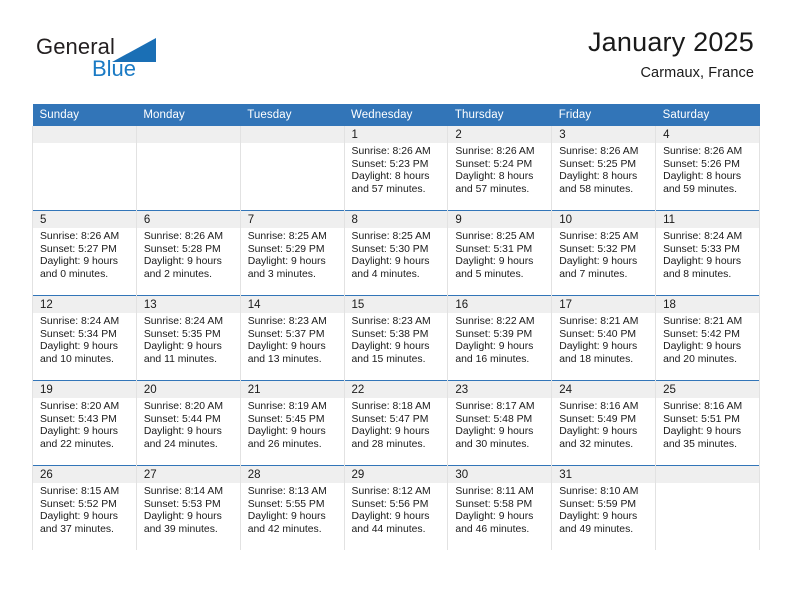 Image resolution: width=792 pixels, height=612 pixels. I want to click on daylight-text: and 39 minutes., so click(180, 529).